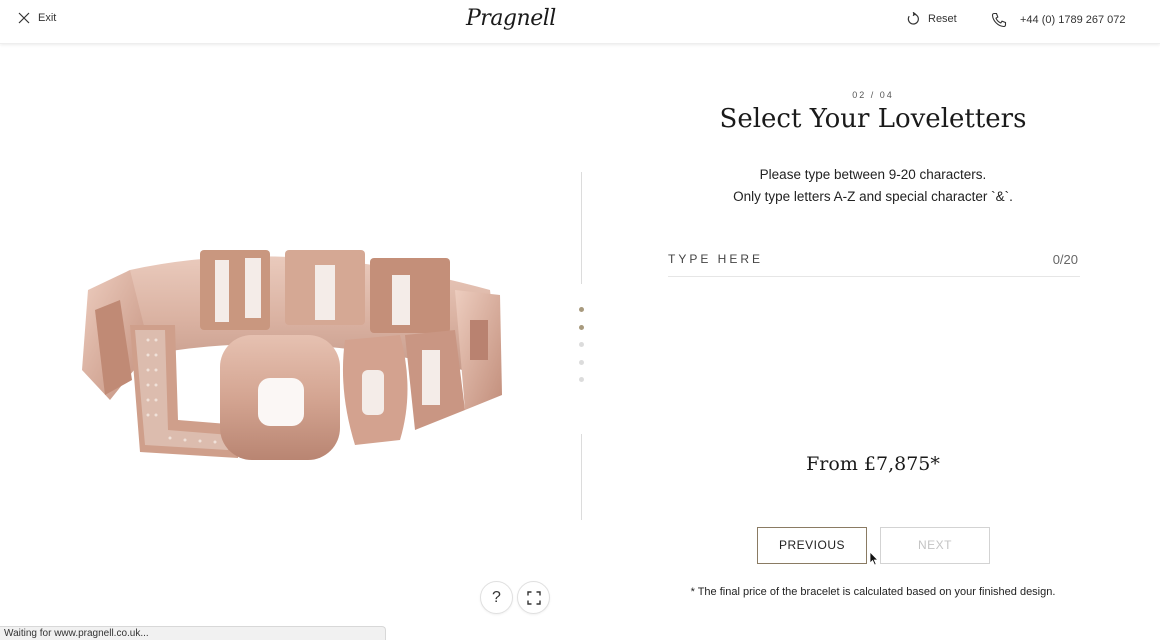 The width and height of the screenshot is (1160, 640). Describe the element at coordinates (582, 351) in the screenshot. I see `step-dots` at that location.